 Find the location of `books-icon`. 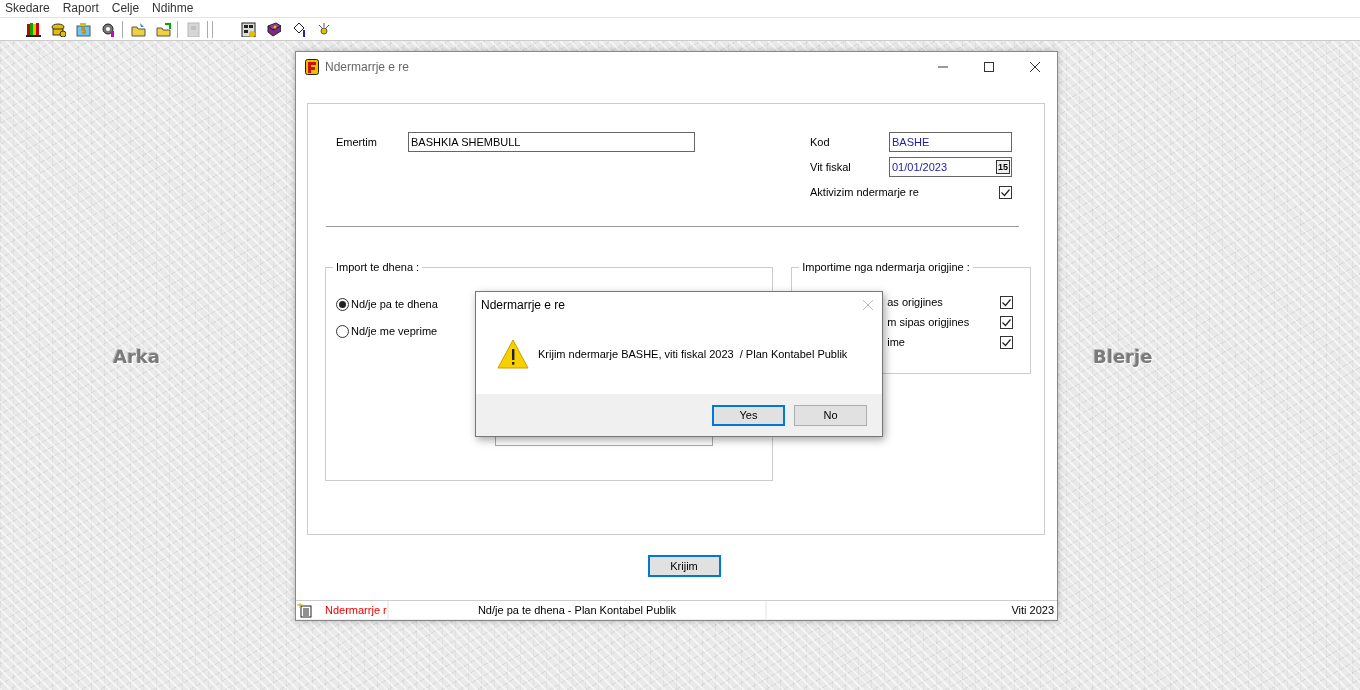

books-icon is located at coordinates (33, 29).